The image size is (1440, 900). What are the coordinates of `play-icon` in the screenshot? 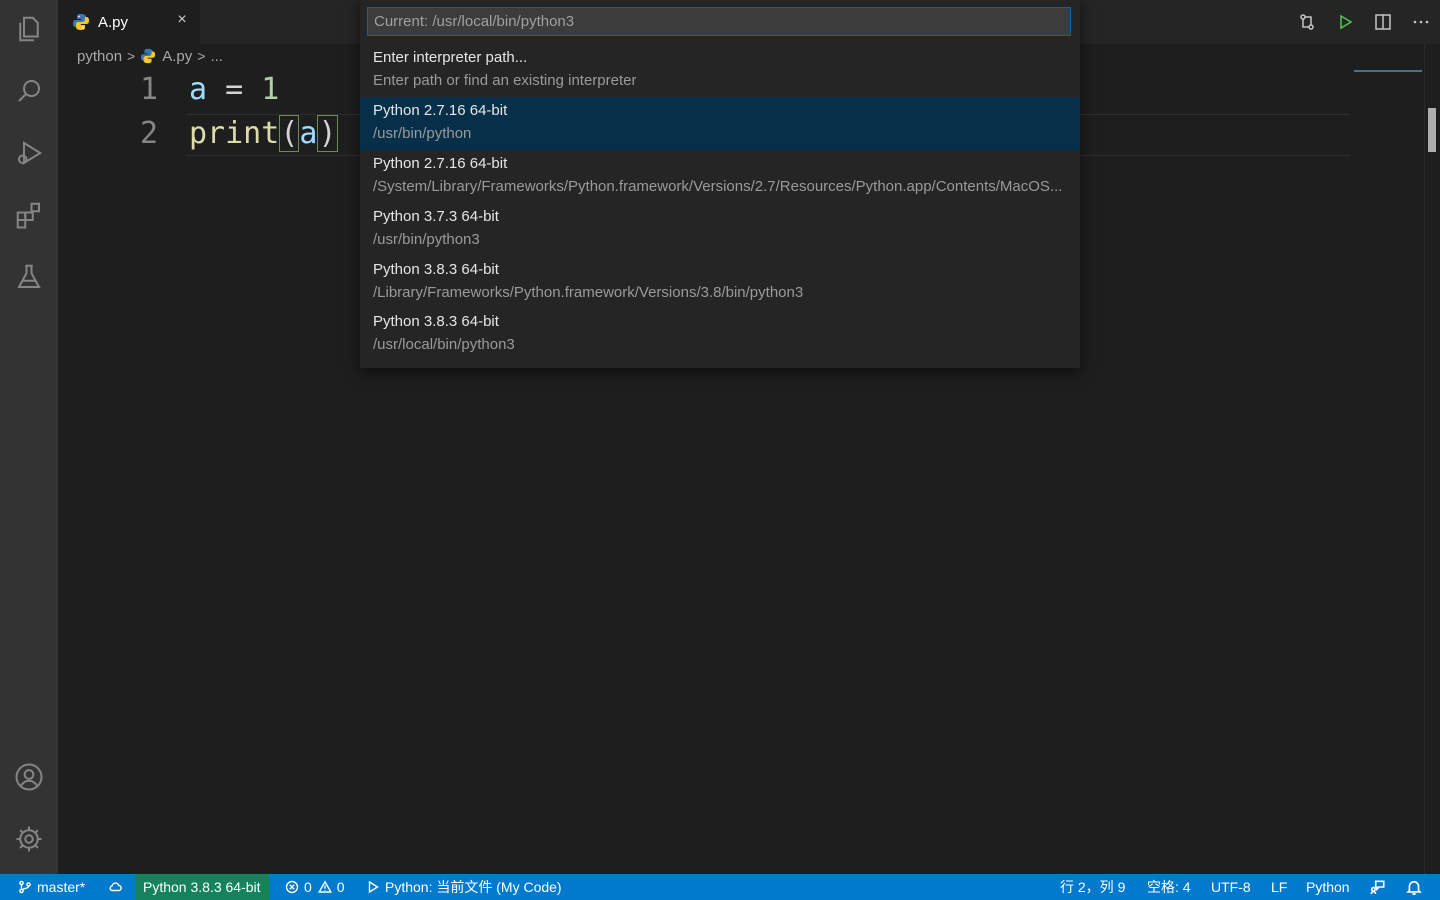 It's located at (373, 887).